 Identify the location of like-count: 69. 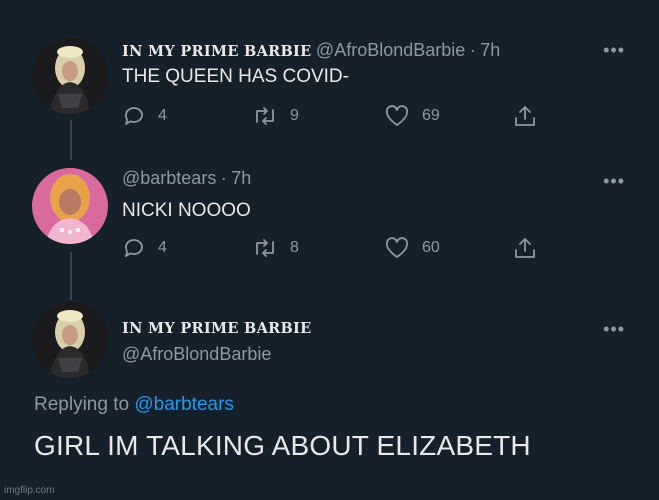
(431, 115).